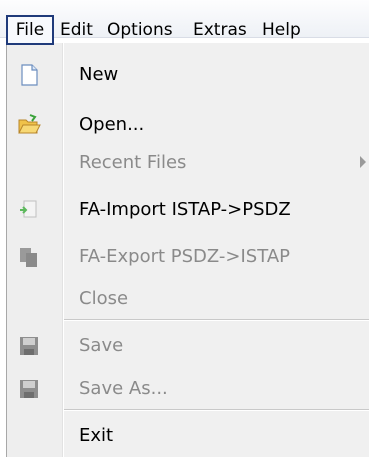 This screenshot has width=369, height=457. What do you see at coordinates (185, 209) in the screenshot?
I see `menu-item-label: FA-Import ISTAP->PSDZ` at bounding box center [185, 209].